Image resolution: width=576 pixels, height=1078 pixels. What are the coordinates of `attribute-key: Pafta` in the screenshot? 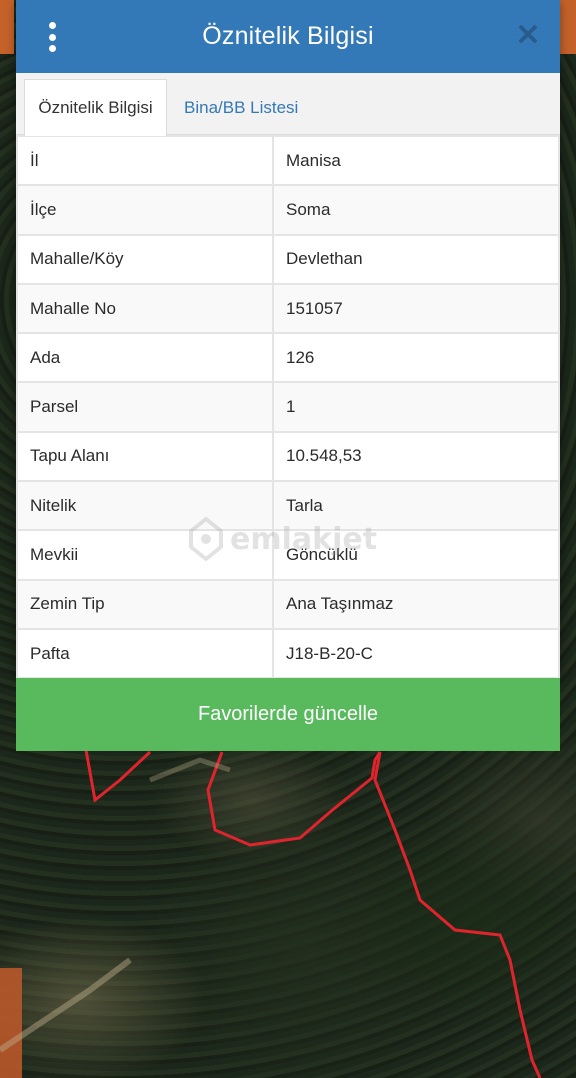 It's located at (145, 653).